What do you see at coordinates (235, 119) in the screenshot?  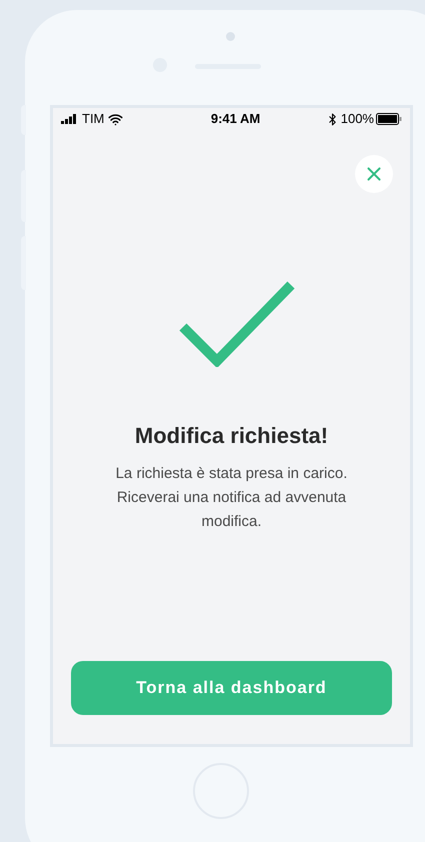 I see `status-time: 9:41 AM` at bounding box center [235, 119].